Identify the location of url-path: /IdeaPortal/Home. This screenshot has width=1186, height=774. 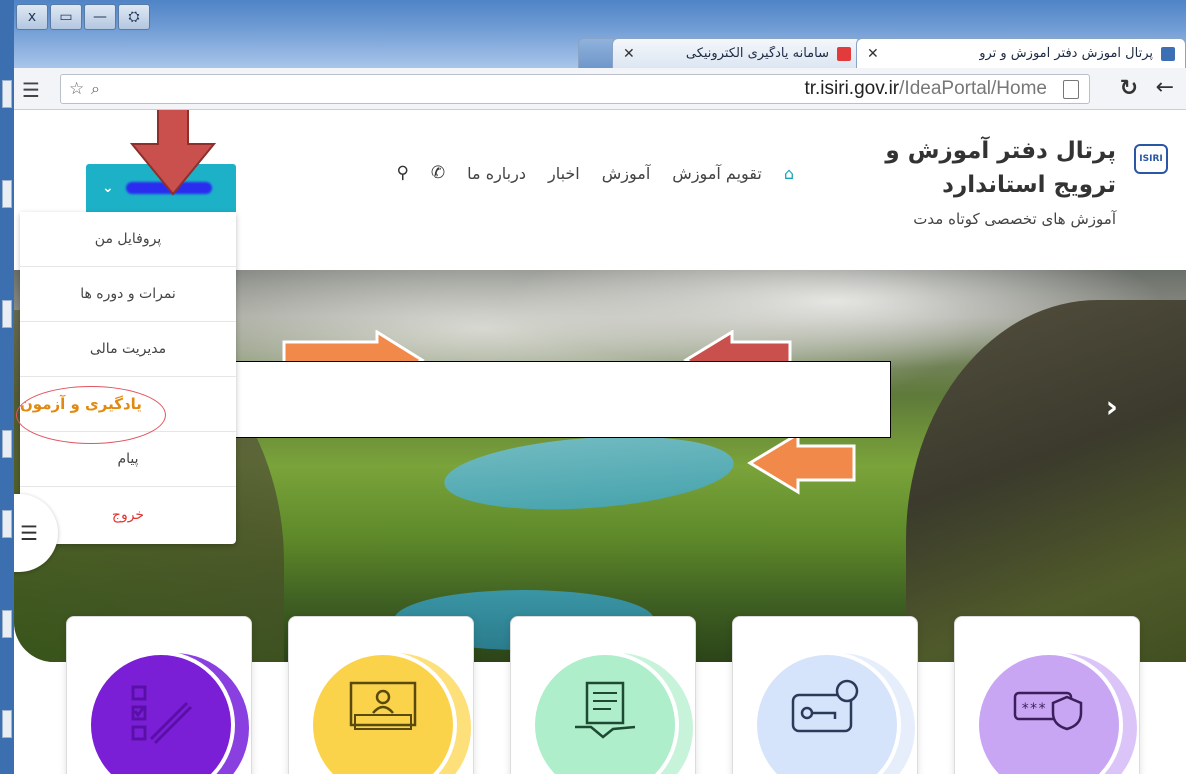
(973, 88).